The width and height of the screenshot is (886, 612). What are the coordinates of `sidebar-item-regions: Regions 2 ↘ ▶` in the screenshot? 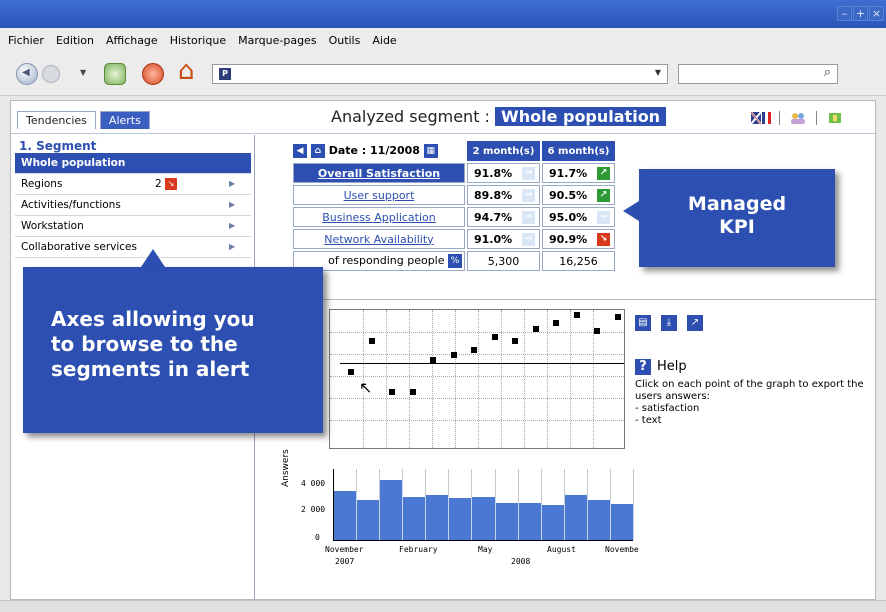 It's located at (133, 184).